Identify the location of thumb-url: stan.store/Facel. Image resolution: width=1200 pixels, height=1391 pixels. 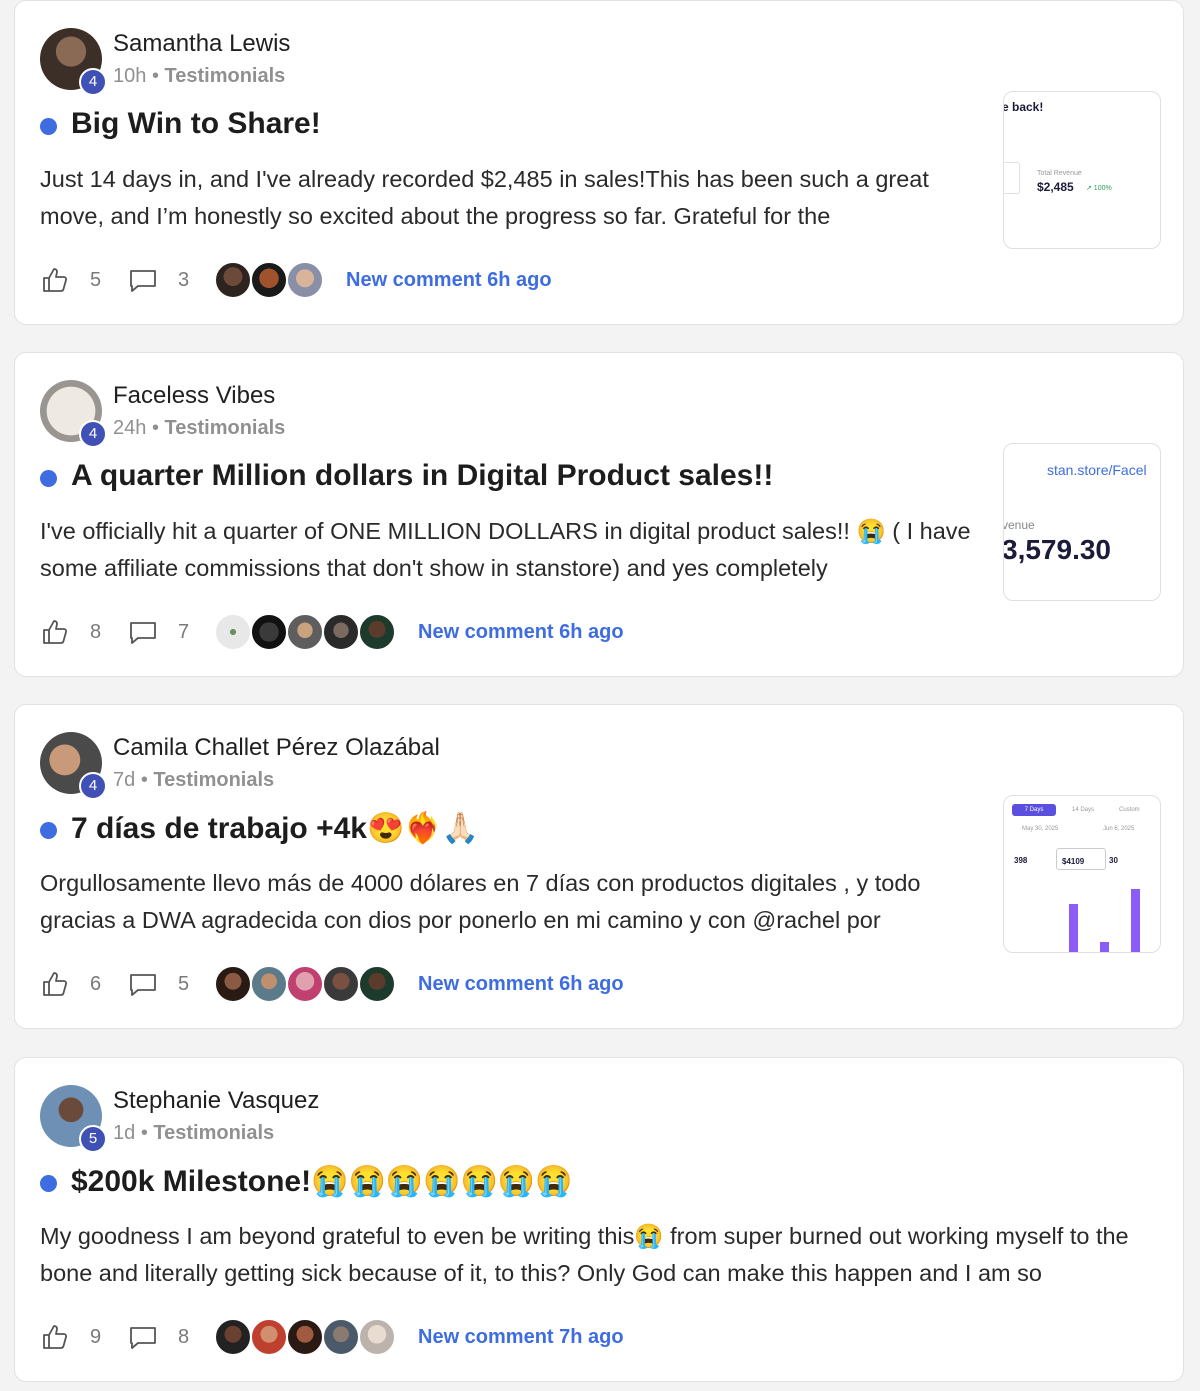
(1097, 470).